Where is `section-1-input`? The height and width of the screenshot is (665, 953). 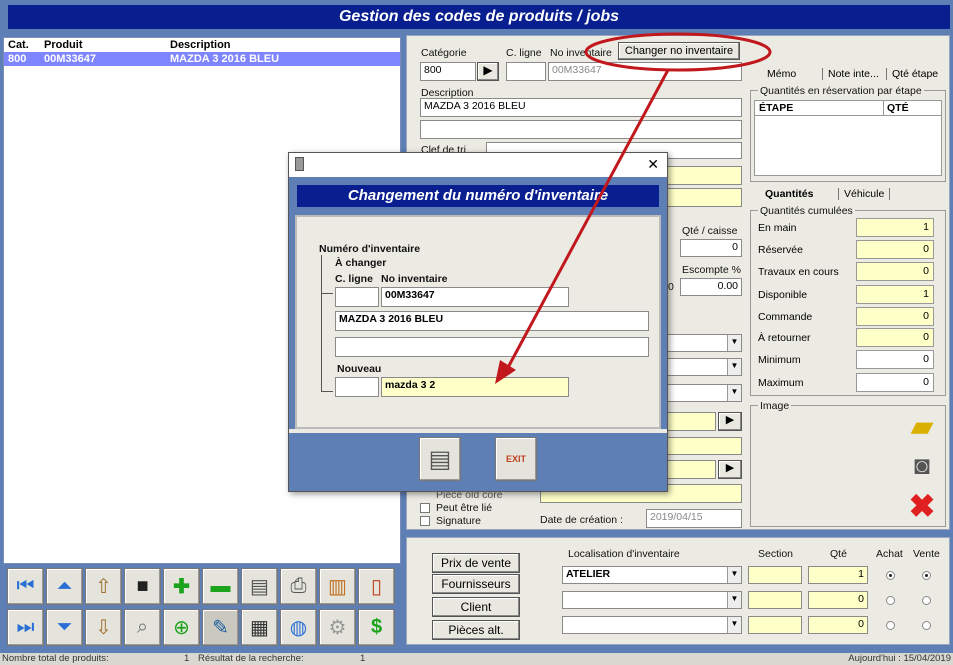 section-1-input is located at coordinates (775, 575).